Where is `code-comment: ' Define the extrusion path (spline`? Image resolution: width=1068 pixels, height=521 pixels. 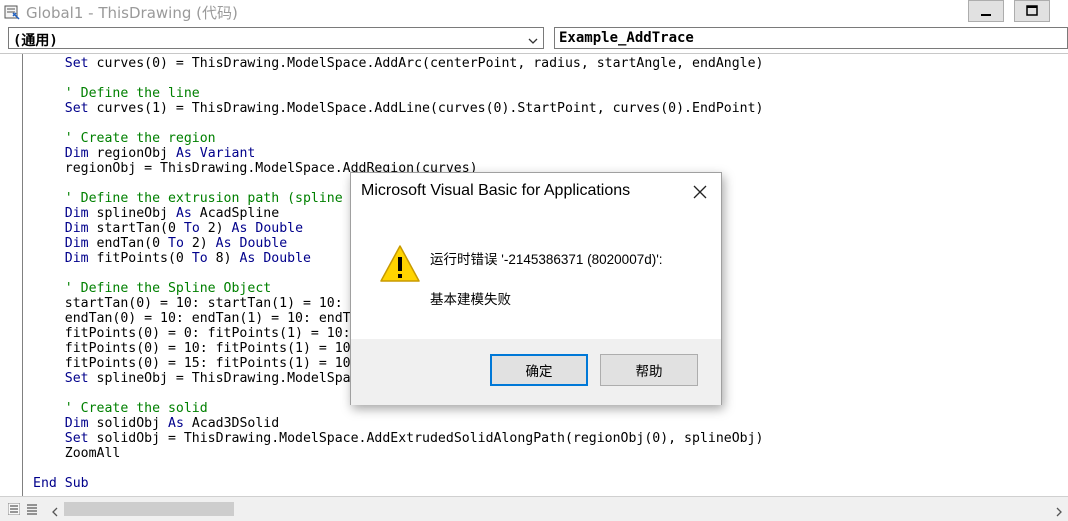
code-comment: ' Define the extrusion path (spline is located at coordinates (203, 198).